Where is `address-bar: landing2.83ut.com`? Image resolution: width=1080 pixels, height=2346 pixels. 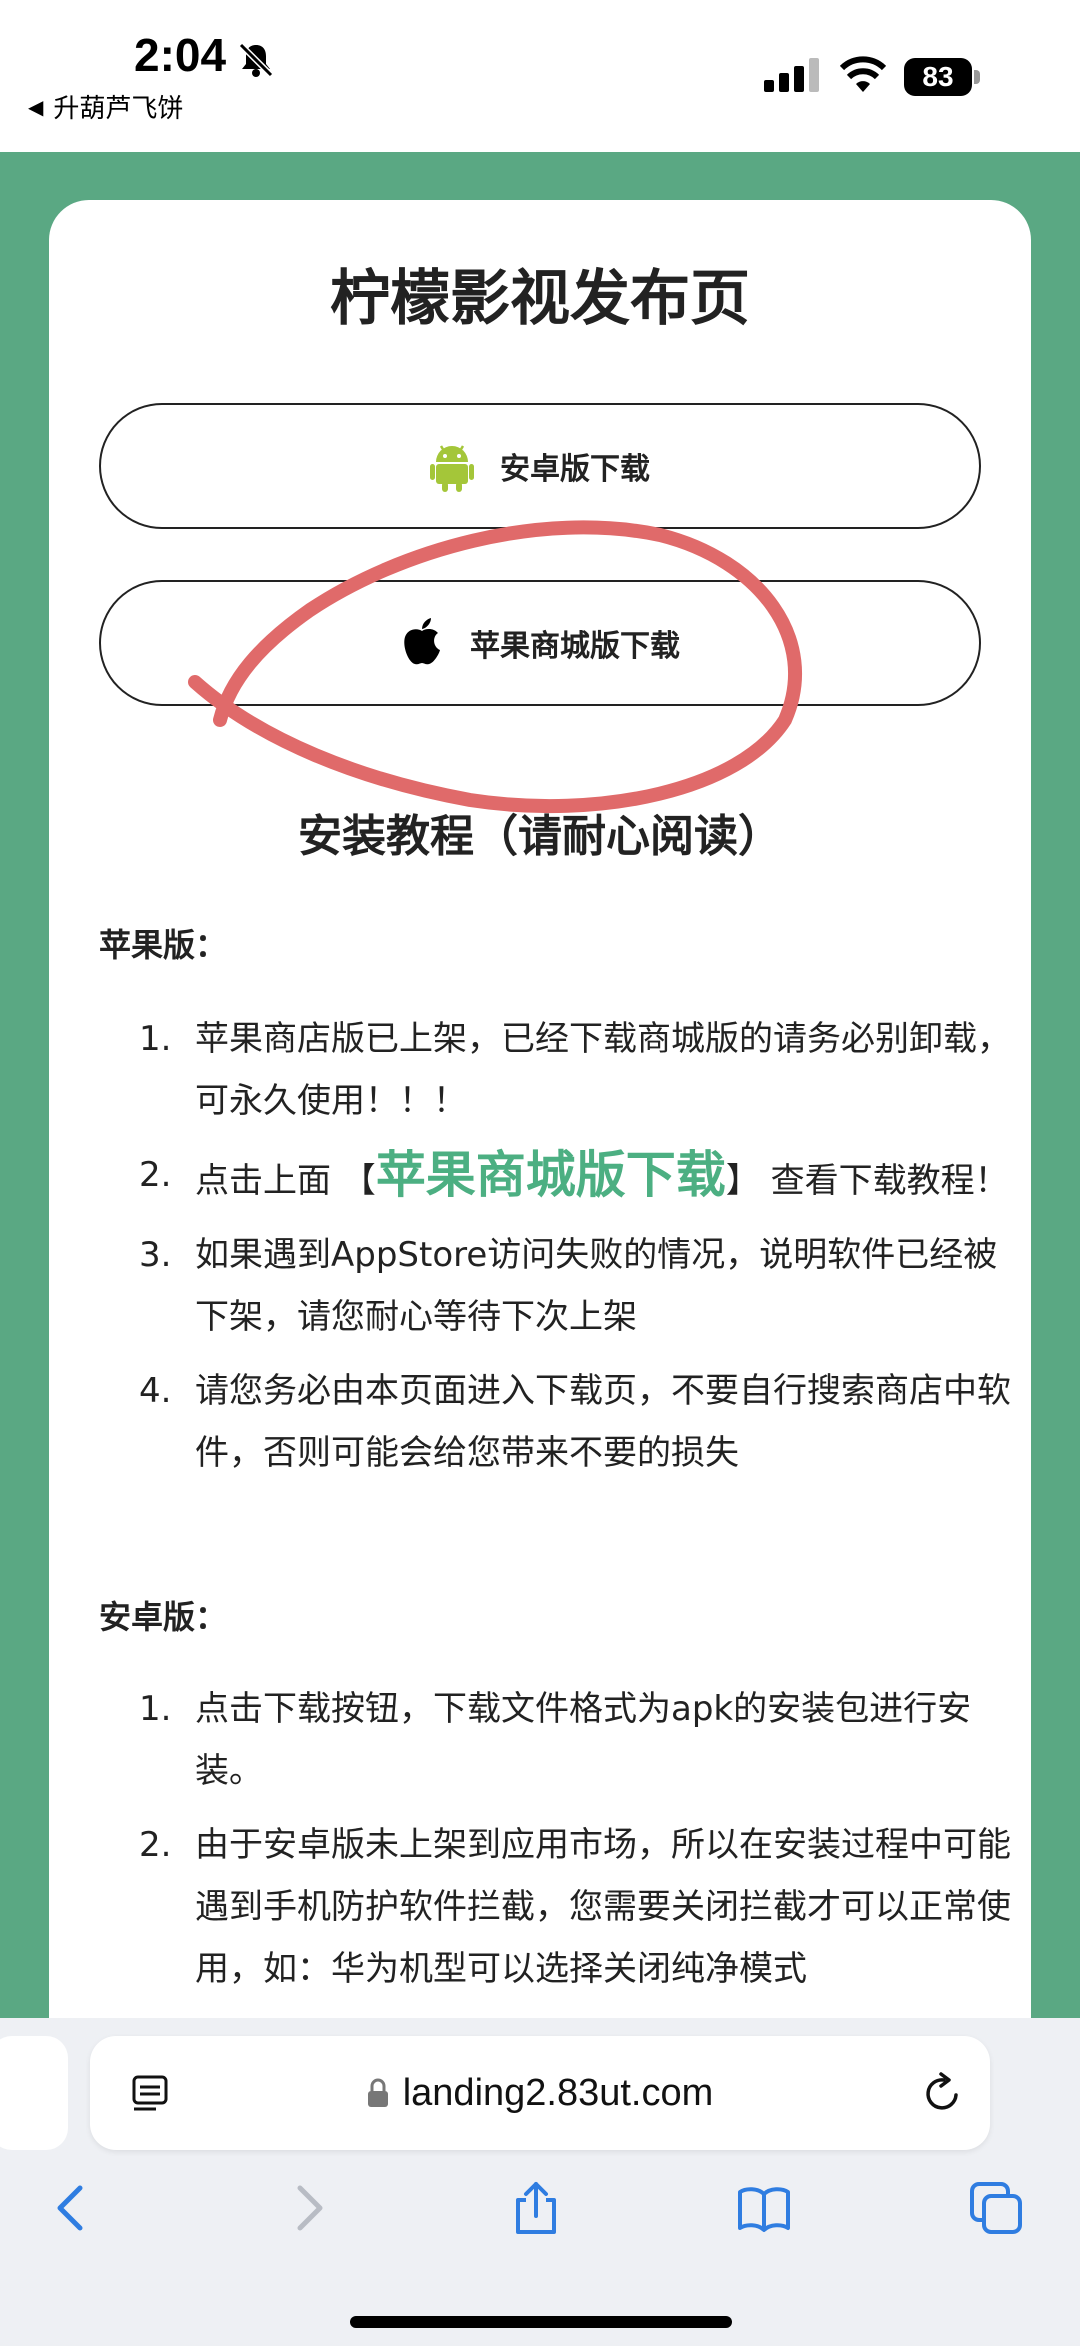
address-bar: landing2.83ut.com is located at coordinates (540, 2093).